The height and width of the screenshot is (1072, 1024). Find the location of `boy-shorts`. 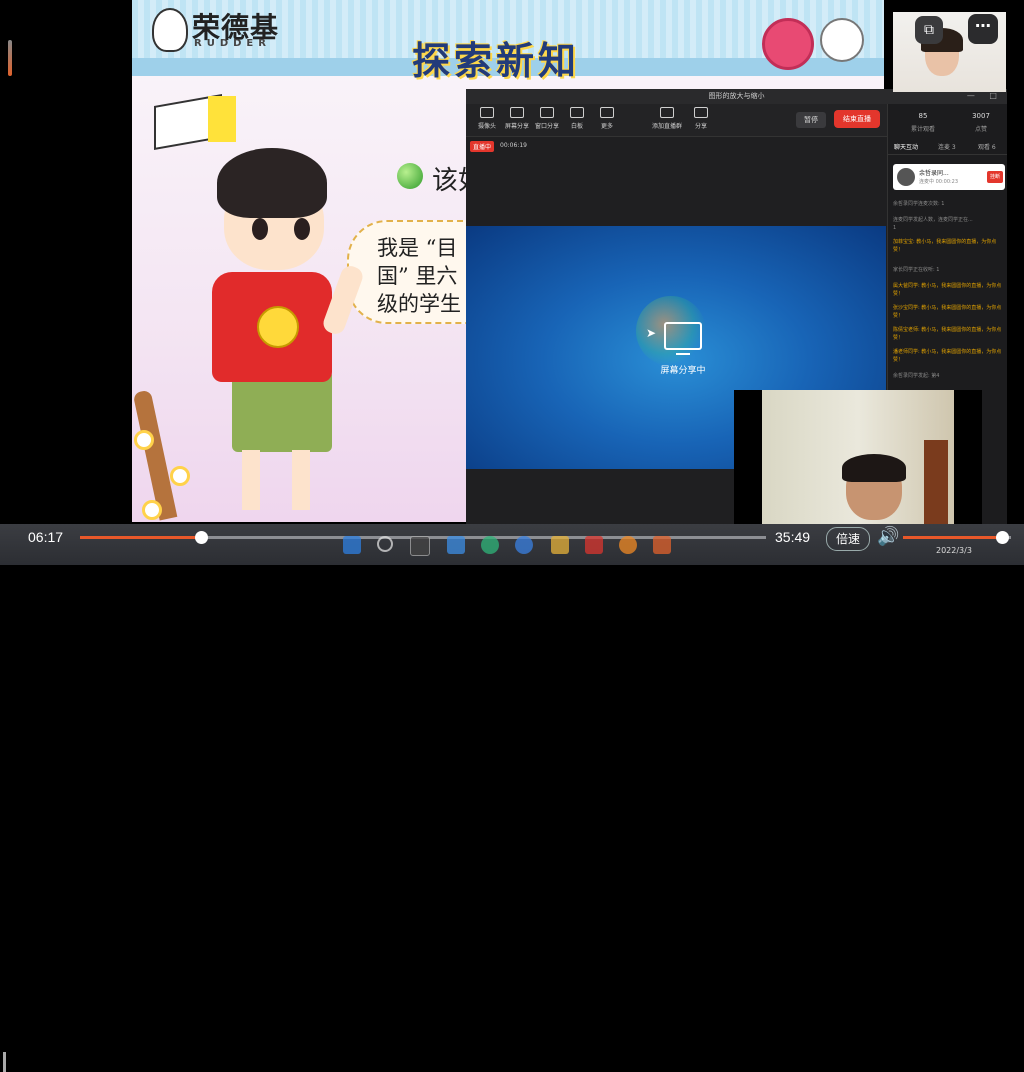

boy-shorts is located at coordinates (282, 411).